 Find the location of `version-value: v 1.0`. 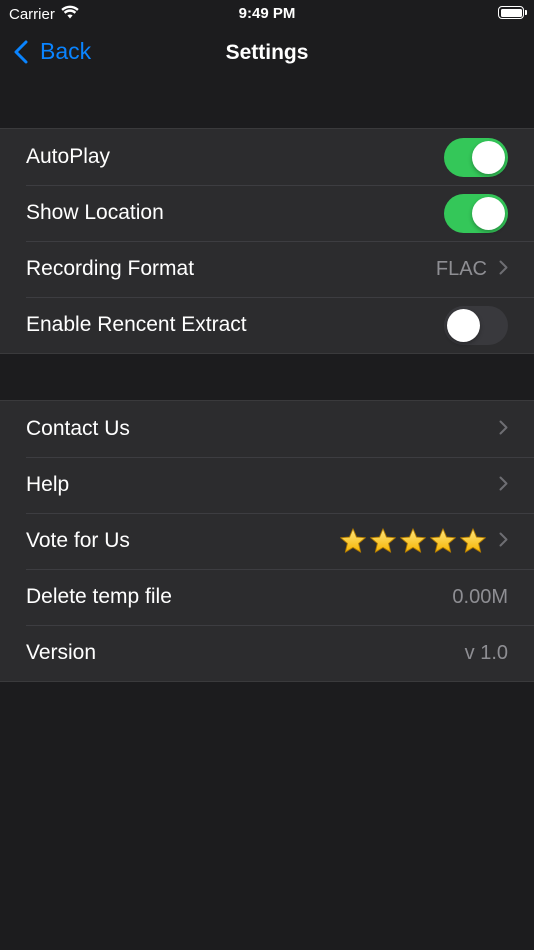

version-value: v 1.0 is located at coordinates (486, 652).